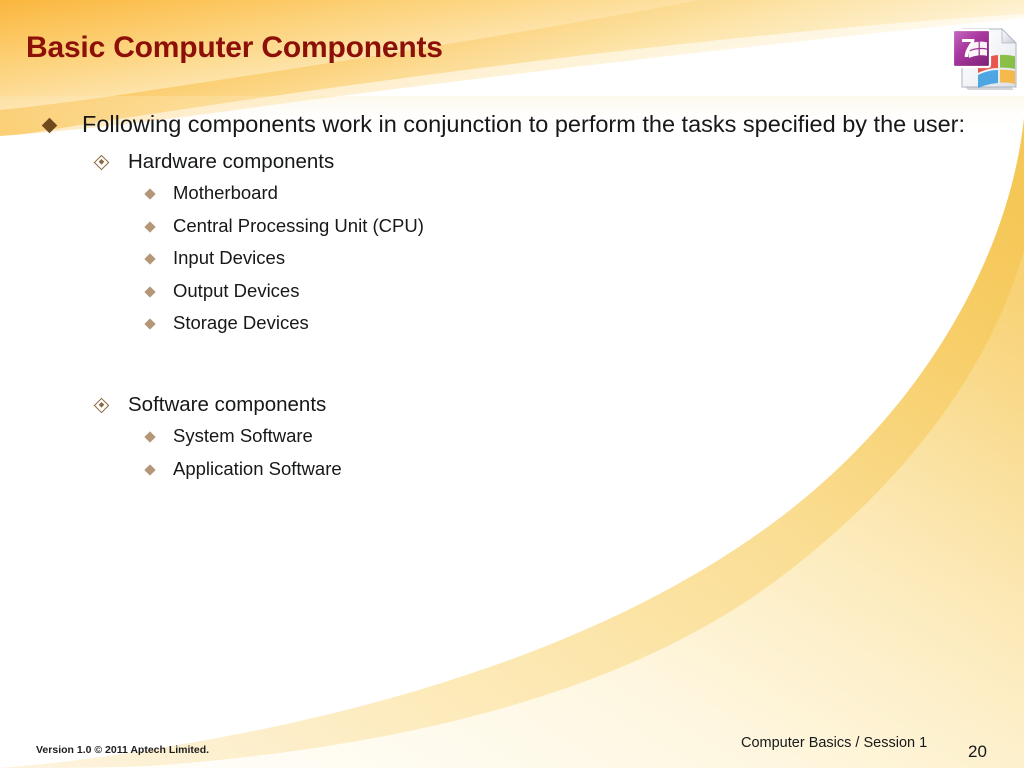 Image resolution: width=1024 pixels, height=768 pixels. Describe the element at coordinates (512, 323) in the screenshot. I see `list-item: Storage Devices` at that location.